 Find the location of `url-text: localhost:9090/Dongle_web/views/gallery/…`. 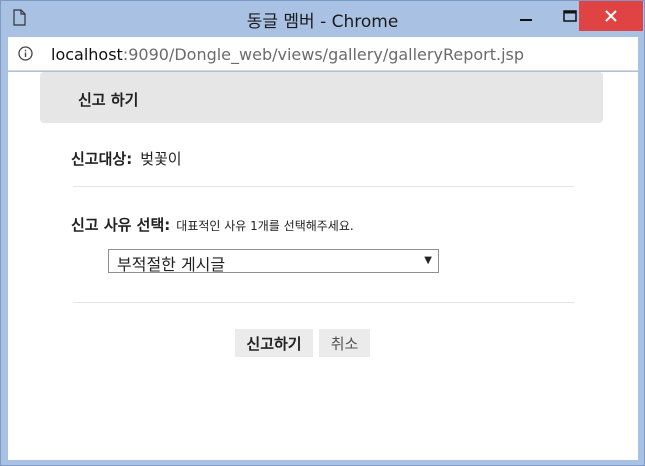

url-text: localhost:9090/Dongle_web/views/gallery/… is located at coordinates (287, 54).